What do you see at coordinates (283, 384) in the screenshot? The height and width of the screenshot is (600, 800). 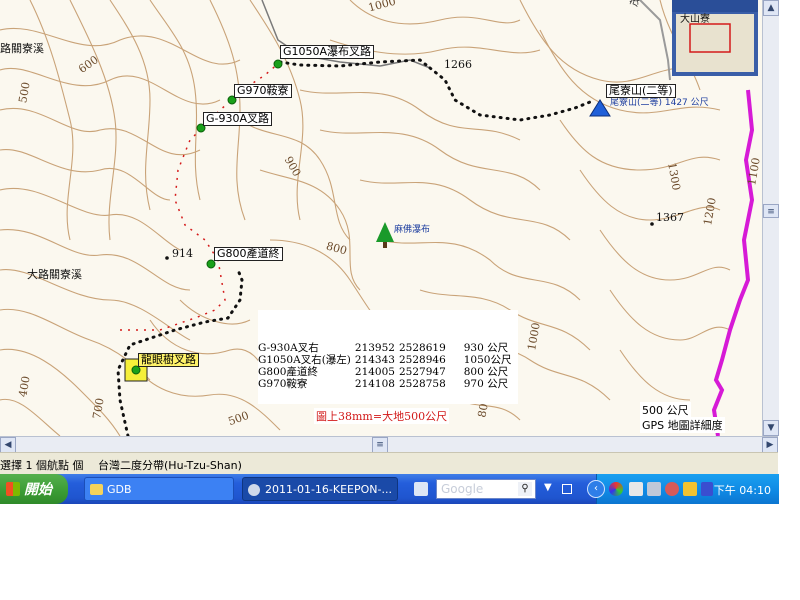 I see `waypoint-name-cell: G970鞍寮` at bounding box center [283, 384].